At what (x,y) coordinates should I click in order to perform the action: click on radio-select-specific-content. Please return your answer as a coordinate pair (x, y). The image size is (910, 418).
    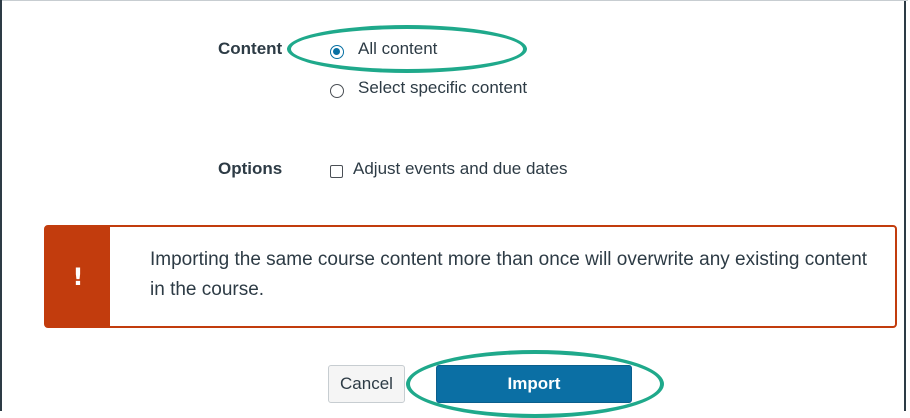
    Looking at the image, I should click on (337, 91).